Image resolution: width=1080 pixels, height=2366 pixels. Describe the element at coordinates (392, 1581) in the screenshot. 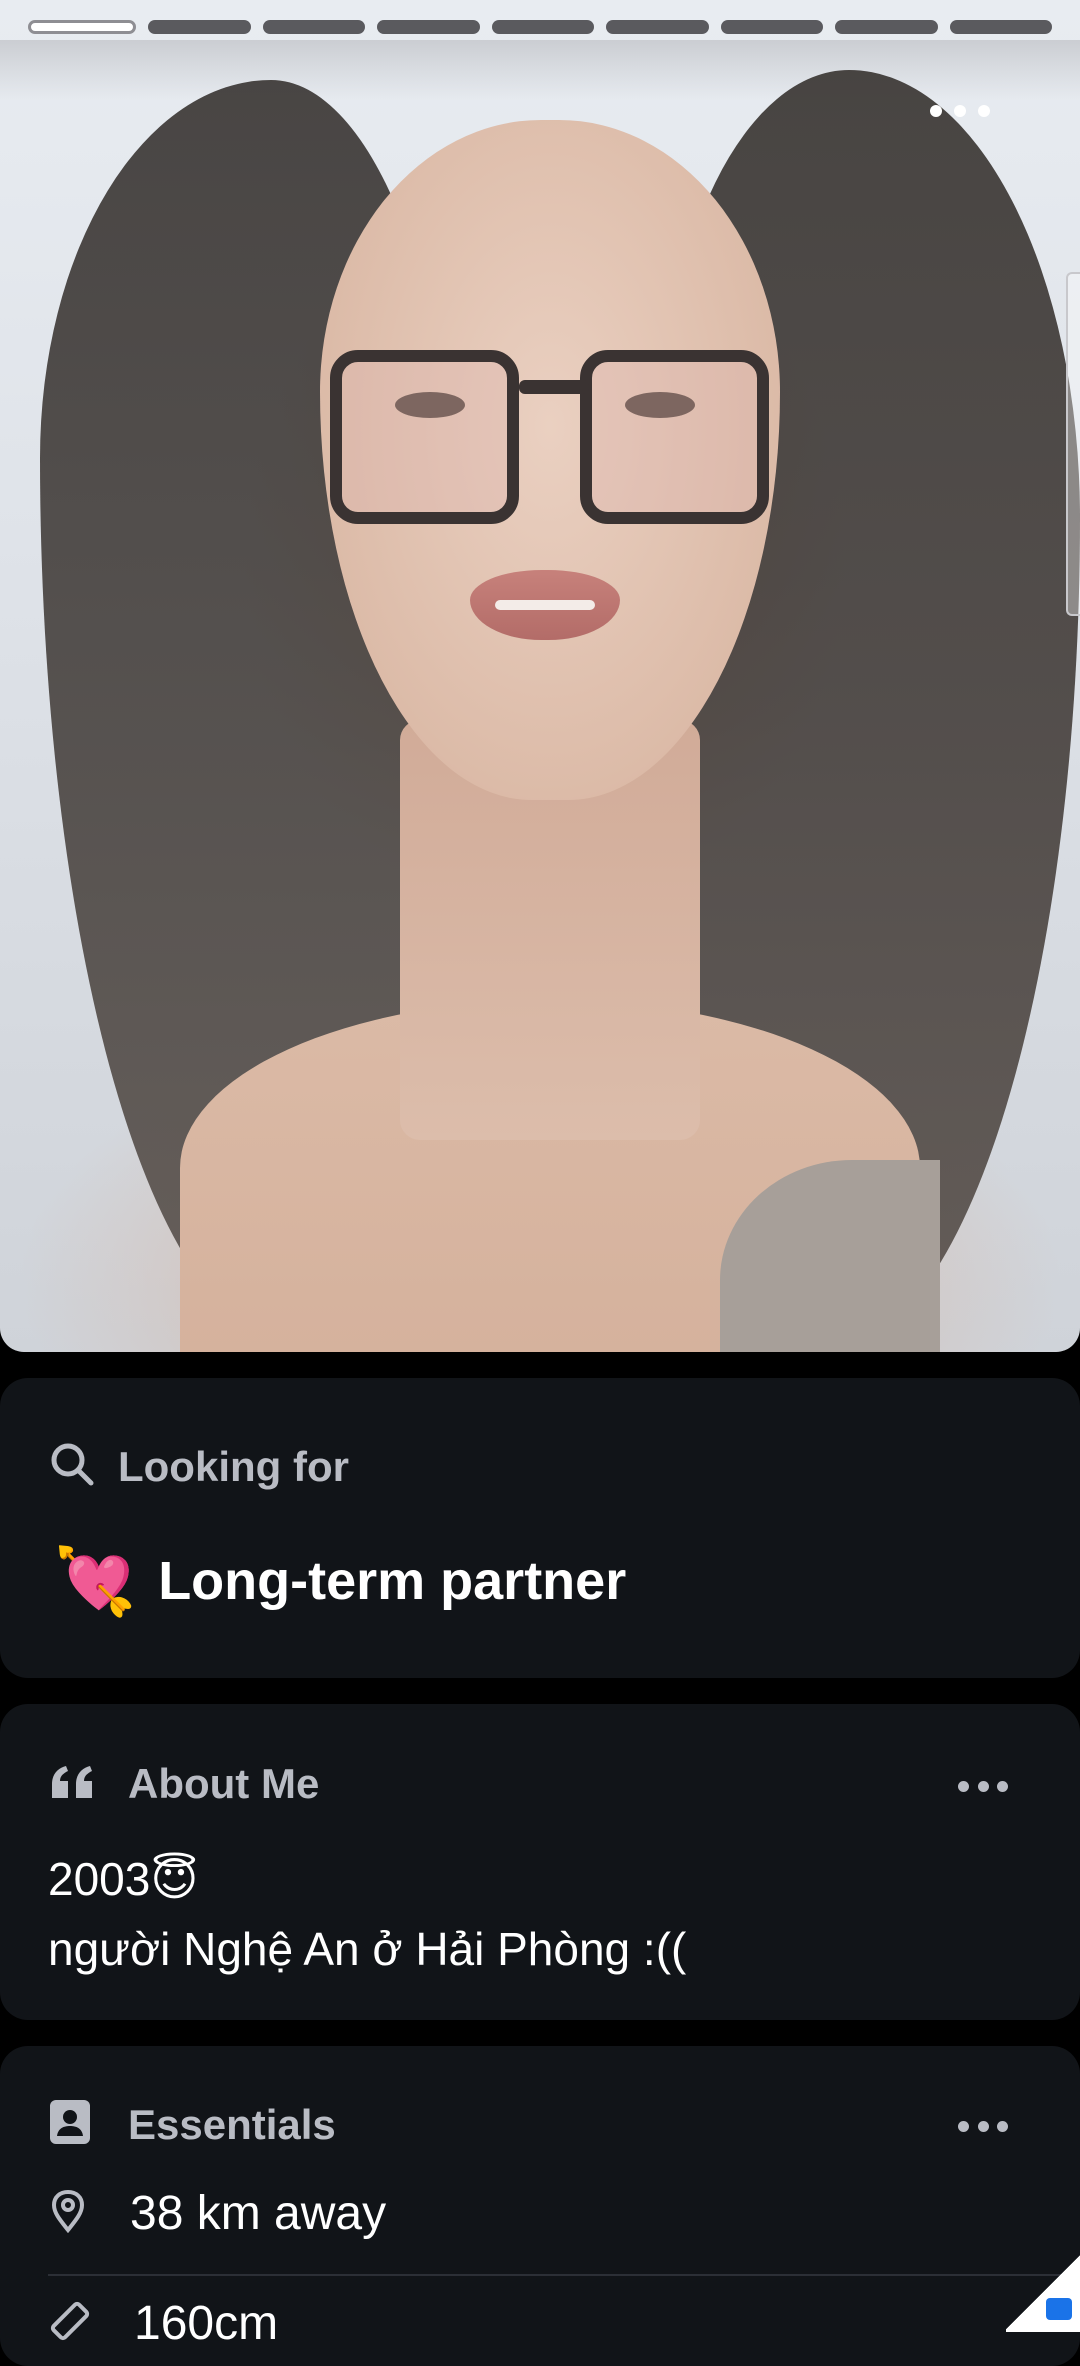

I see `looking-for-text: Long-term partner` at that location.